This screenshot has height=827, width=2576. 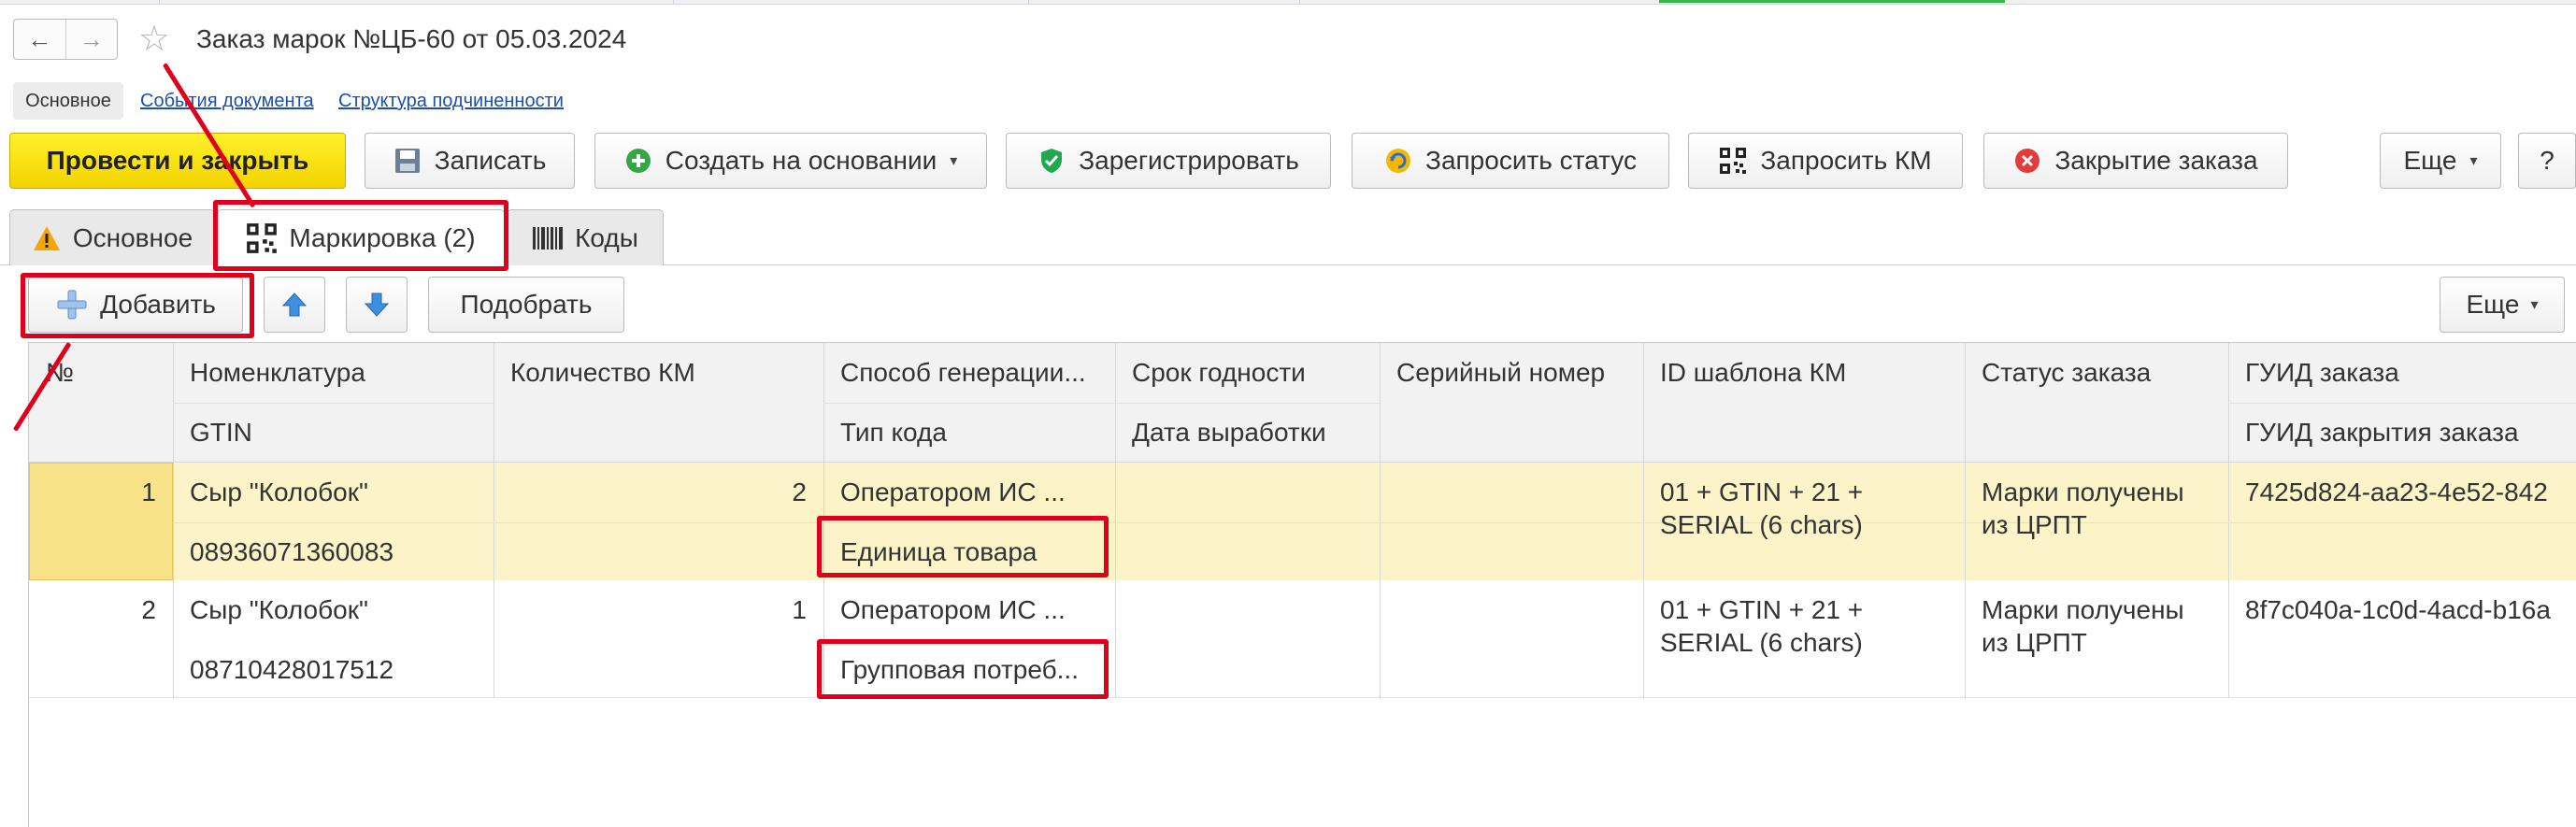 I want to click on annotation-box-add-button, so click(x=137, y=305).